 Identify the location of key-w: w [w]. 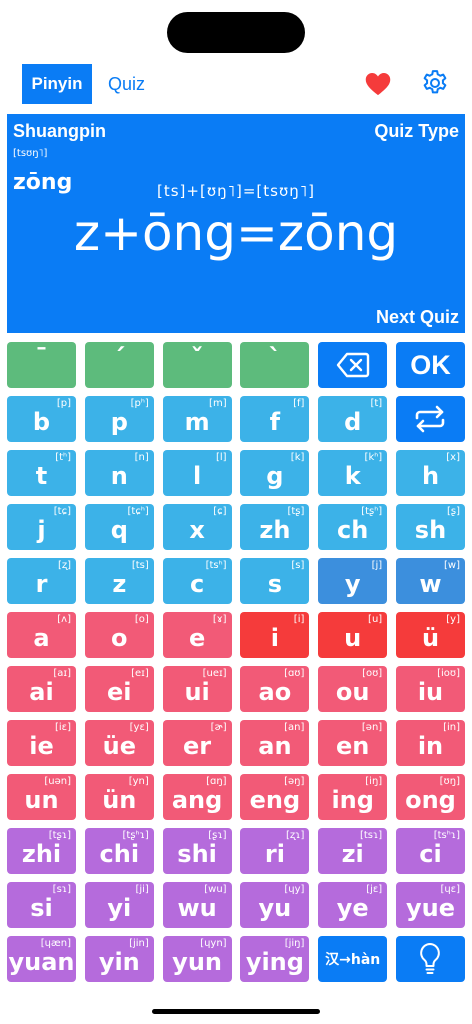
(430, 581).